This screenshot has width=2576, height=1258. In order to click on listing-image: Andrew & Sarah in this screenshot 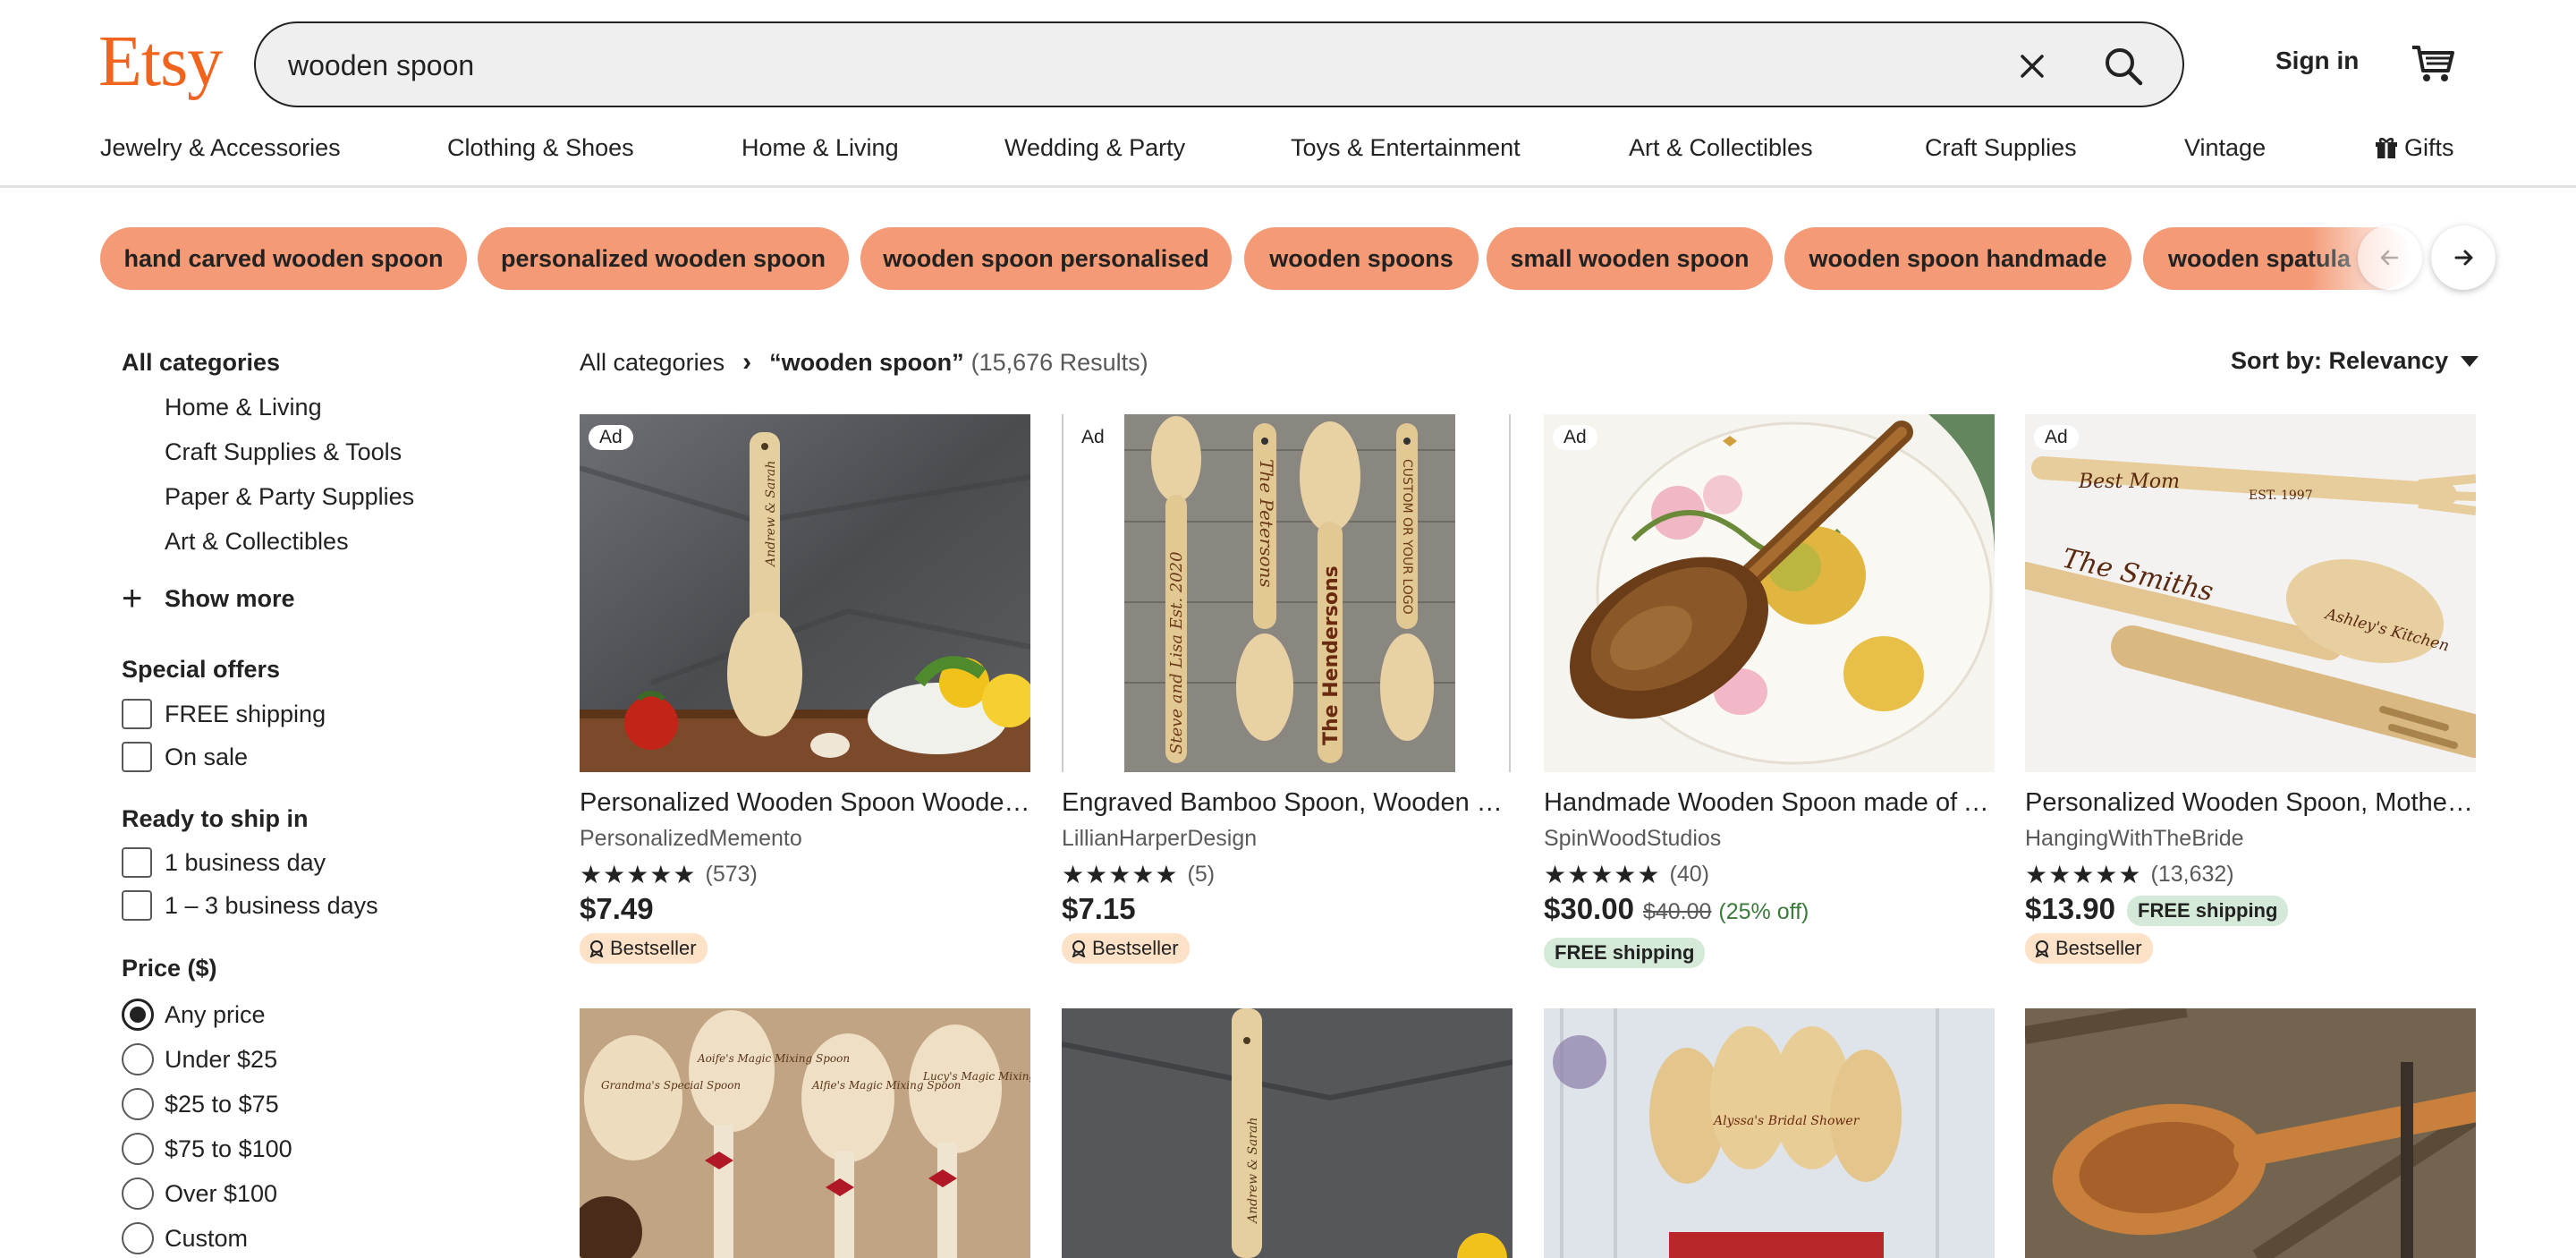, I will do `click(1287, 1133)`.